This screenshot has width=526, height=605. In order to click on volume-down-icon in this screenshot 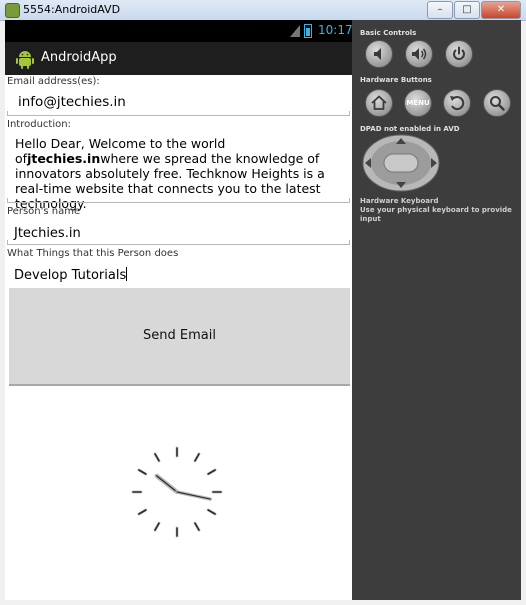, I will do `click(377, 54)`.